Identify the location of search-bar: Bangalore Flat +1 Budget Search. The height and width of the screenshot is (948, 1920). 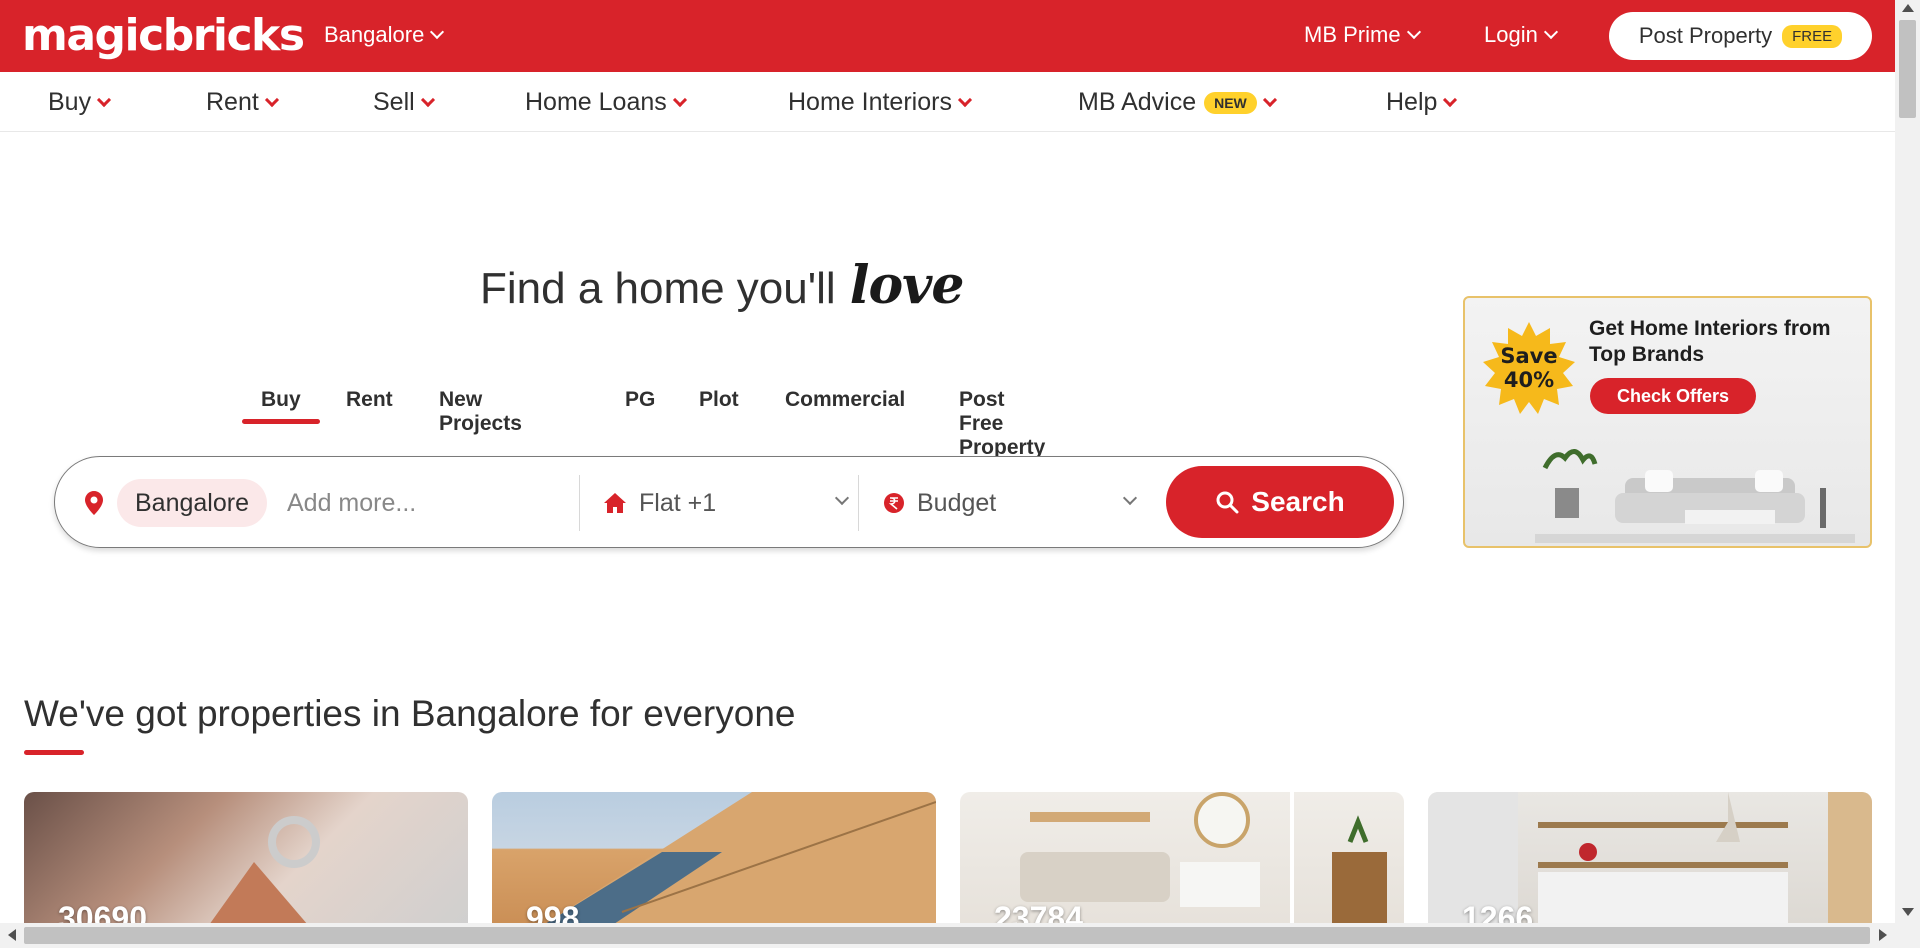
(729, 502).